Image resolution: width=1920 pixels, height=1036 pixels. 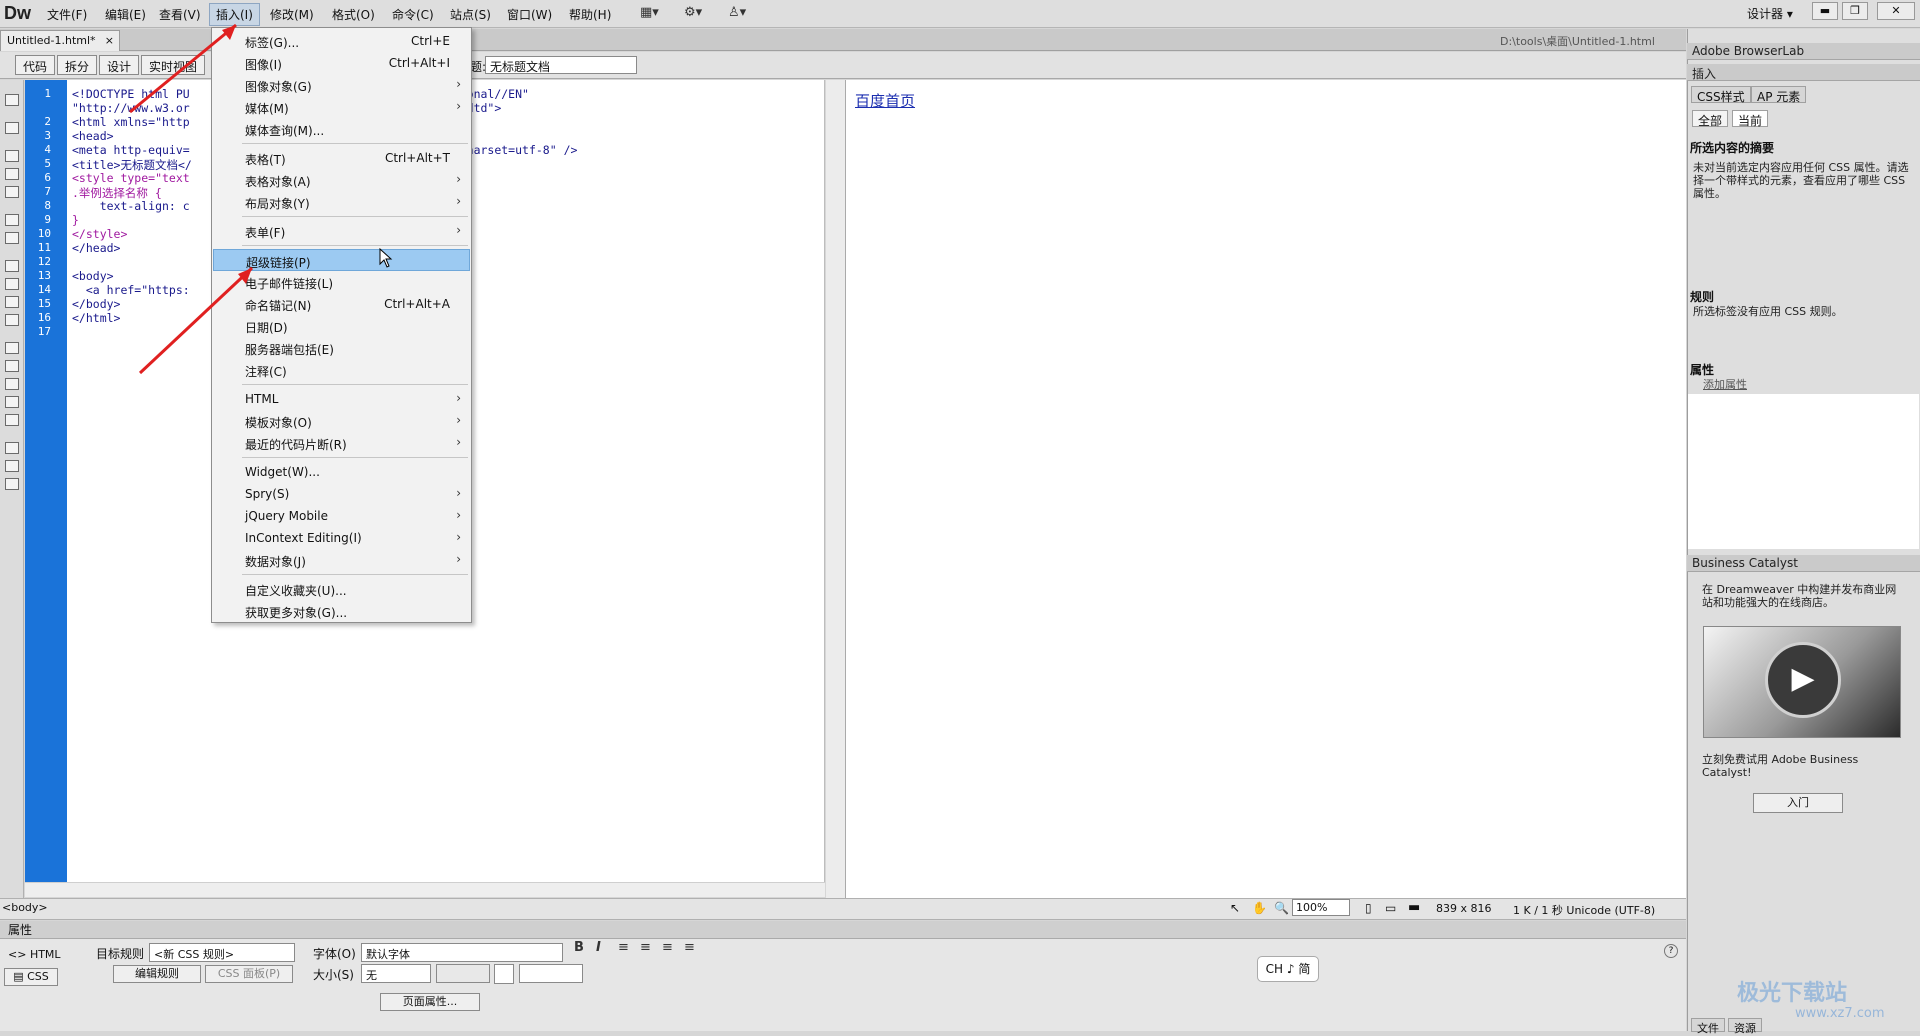 What do you see at coordinates (386, 259) in the screenshot?
I see `mouse-cursor-icon` at bounding box center [386, 259].